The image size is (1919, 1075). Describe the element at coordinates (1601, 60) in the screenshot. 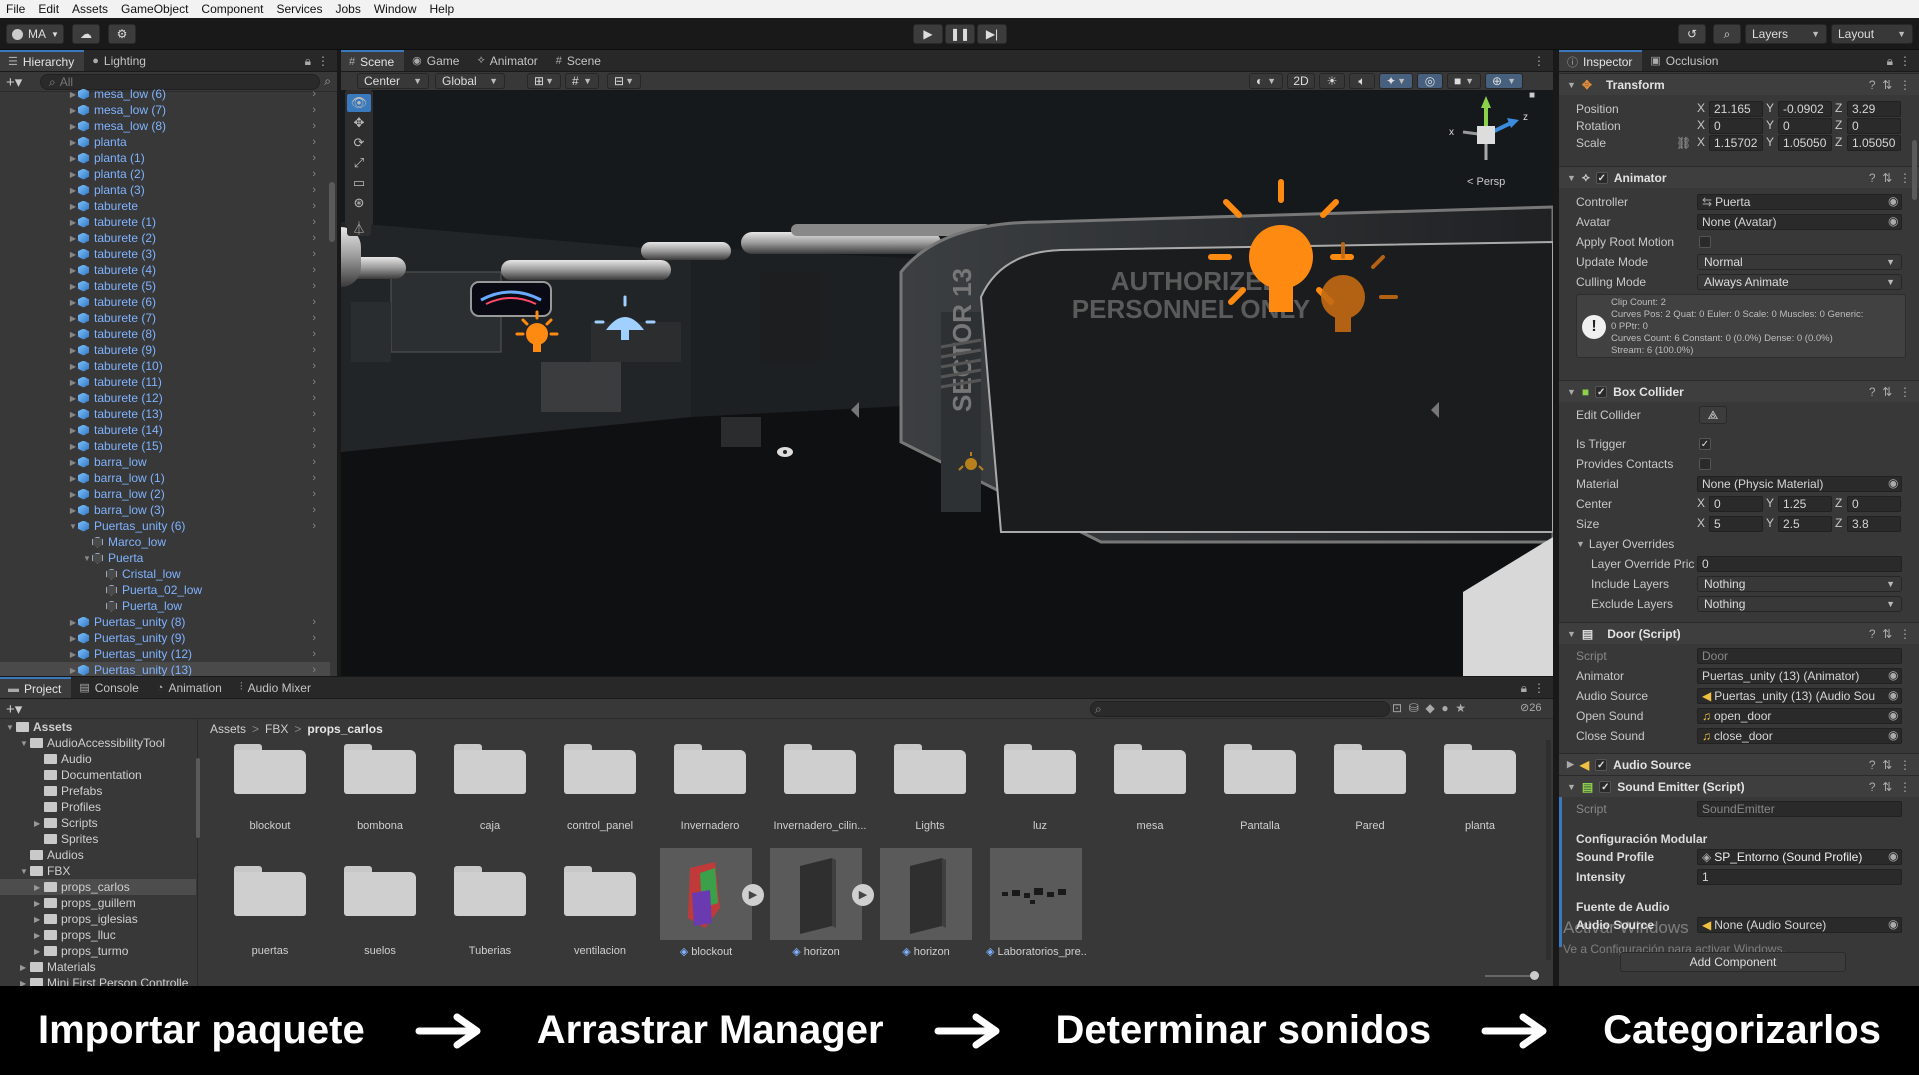

I see `tab-inspector: ⓘ Inspector` at that location.